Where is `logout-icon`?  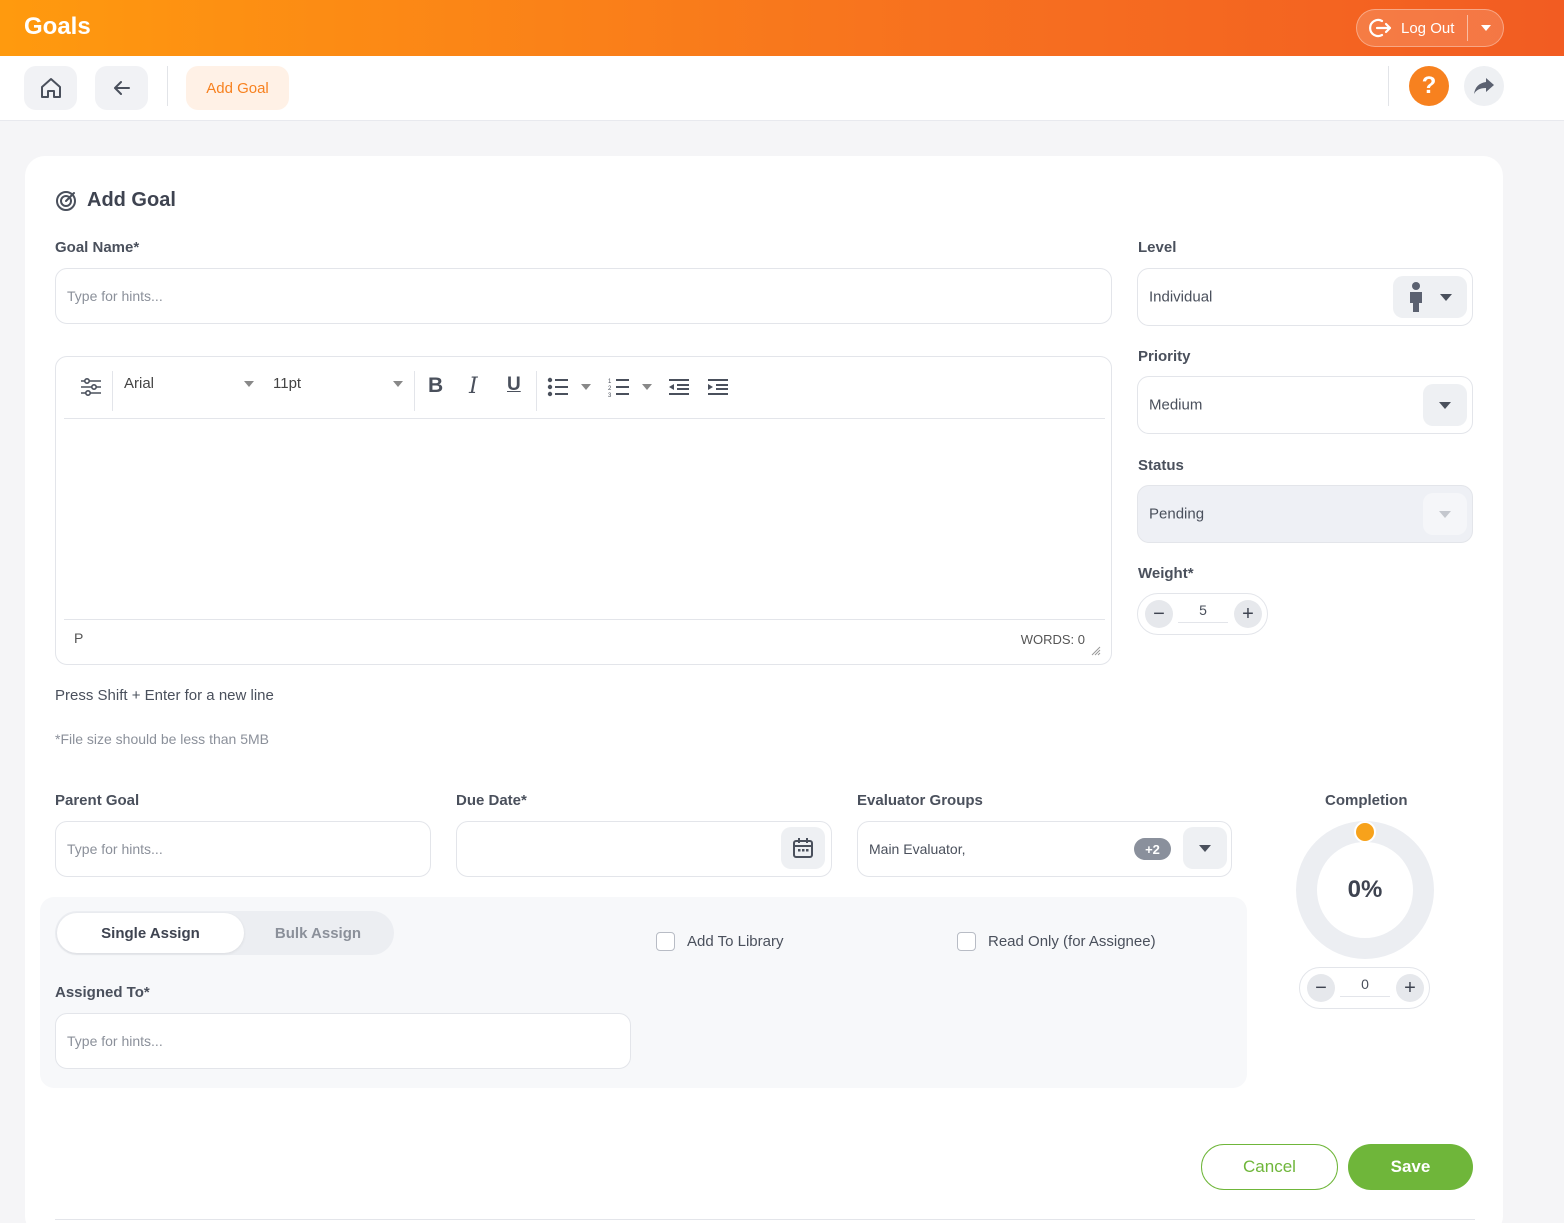
logout-icon is located at coordinates (1380, 28).